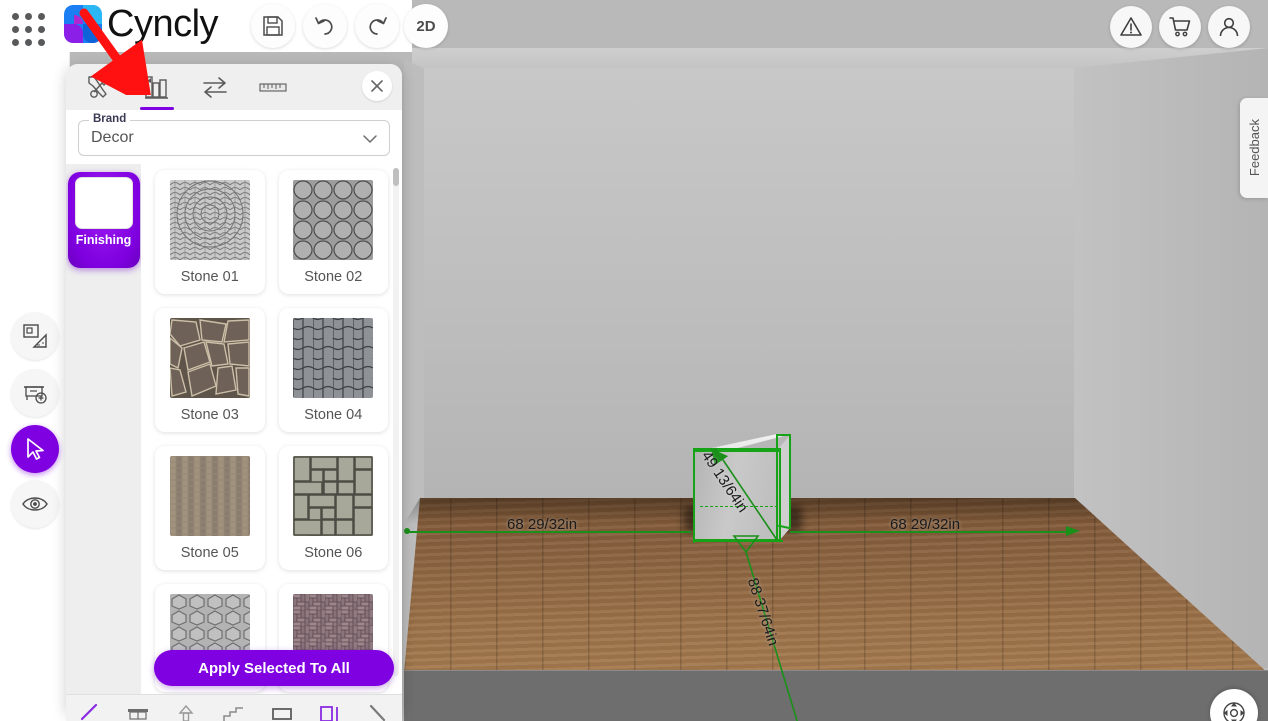  Describe the element at coordinates (426, 26) in the screenshot. I see `view-2d-toggle: 2D` at that location.